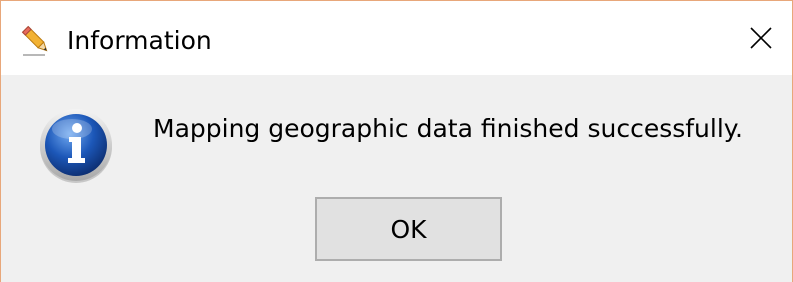 The width and height of the screenshot is (793, 282). What do you see at coordinates (76, 146) in the screenshot?
I see `info-icon` at bounding box center [76, 146].